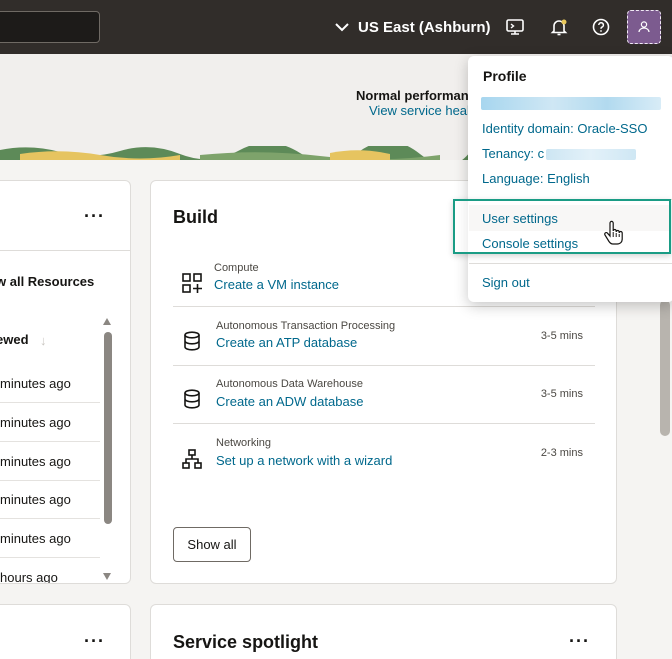 The height and width of the screenshot is (659, 672). What do you see at coordinates (342, 27) in the screenshot?
I see `chevron-down-icon` at bounding box center [342, 27].